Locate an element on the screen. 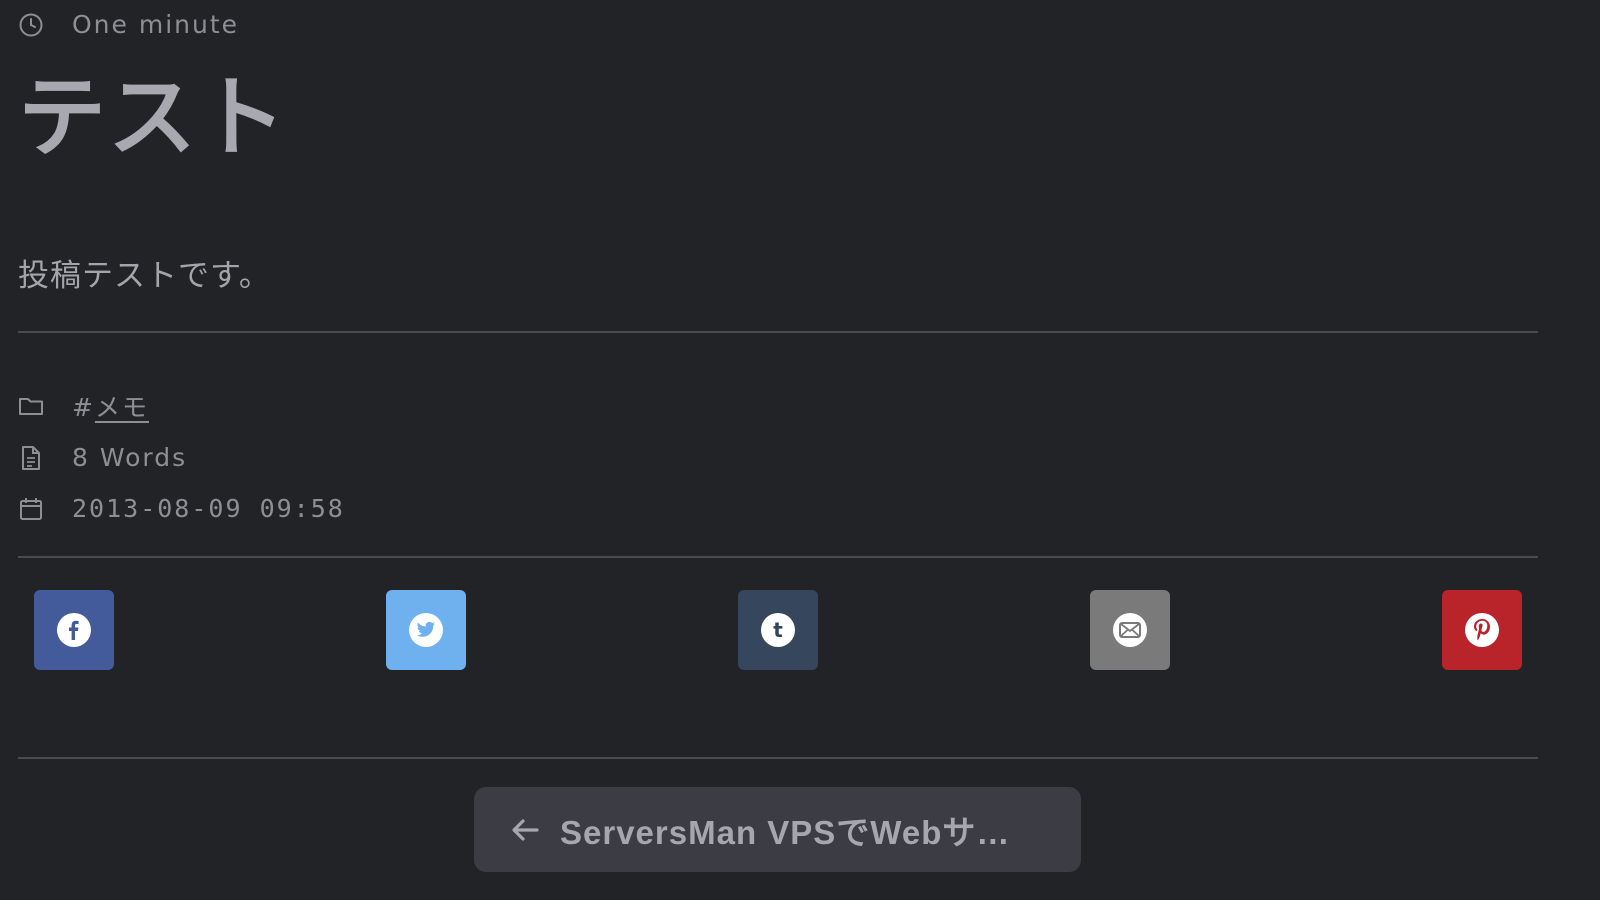 This screenshot has width=1600, height=900. clock-icon is located at coordinates (31, 25).